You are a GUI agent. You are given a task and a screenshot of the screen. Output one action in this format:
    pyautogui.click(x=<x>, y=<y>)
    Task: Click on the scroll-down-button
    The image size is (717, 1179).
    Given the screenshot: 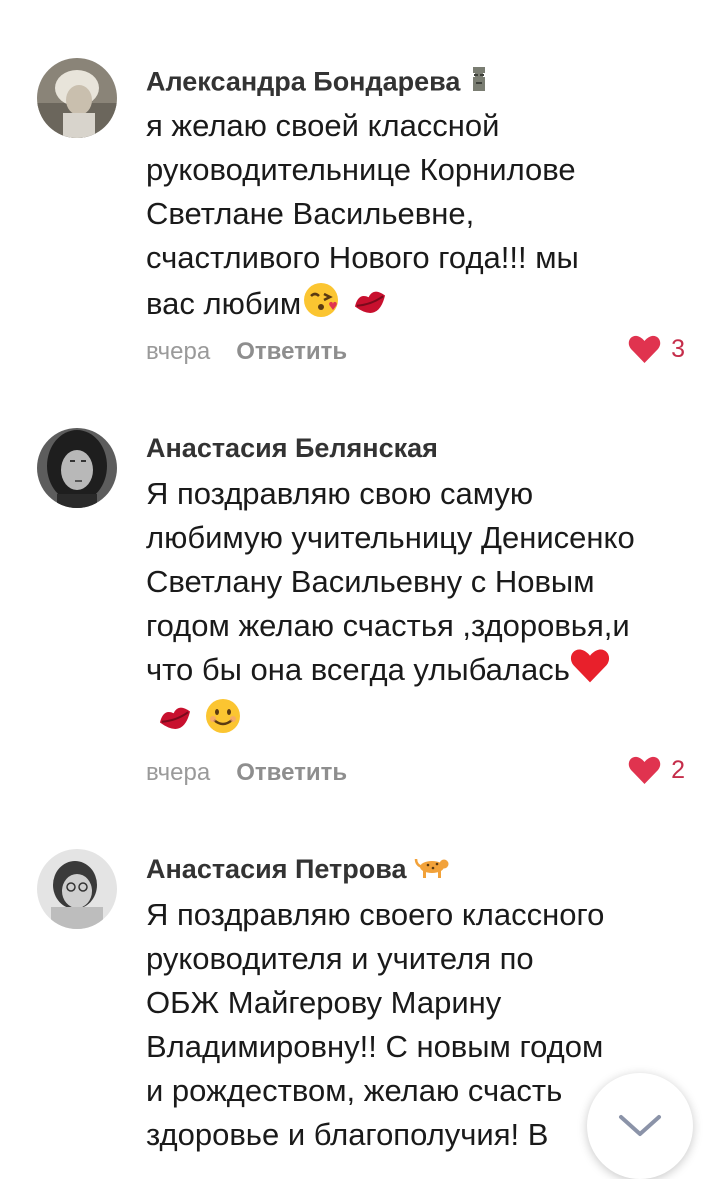 What is the action you would take?
    pyautogui.click(x=640, y=1126)
    